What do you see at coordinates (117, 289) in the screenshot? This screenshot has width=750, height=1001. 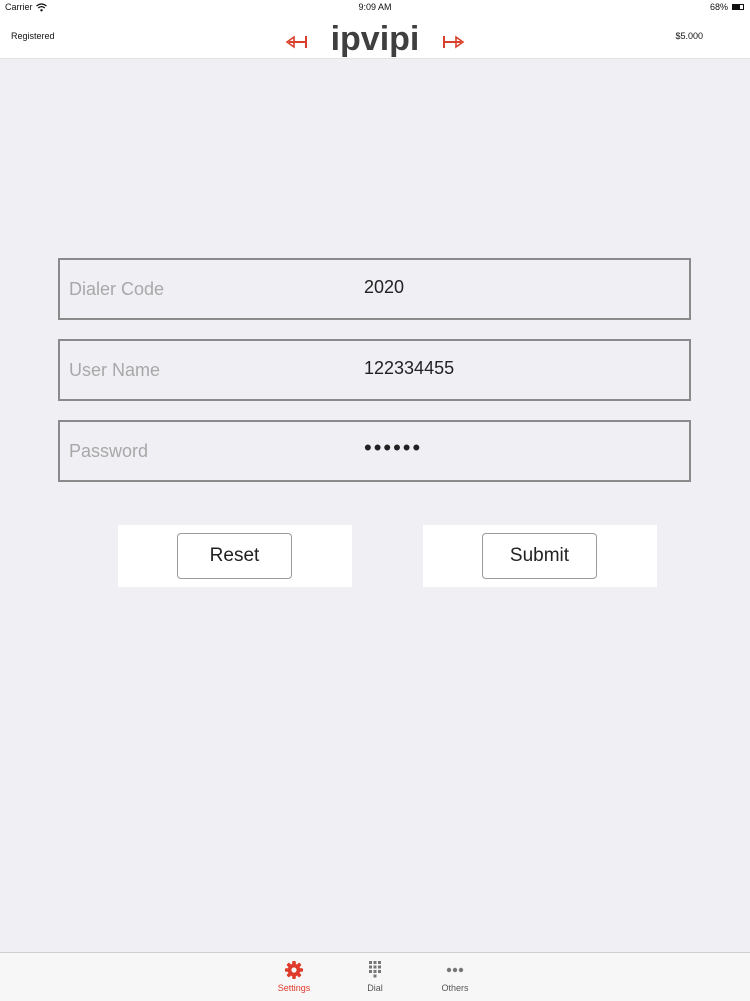 I see `dialer-code-label: Dialer Code` at bounding box center [117, 289].